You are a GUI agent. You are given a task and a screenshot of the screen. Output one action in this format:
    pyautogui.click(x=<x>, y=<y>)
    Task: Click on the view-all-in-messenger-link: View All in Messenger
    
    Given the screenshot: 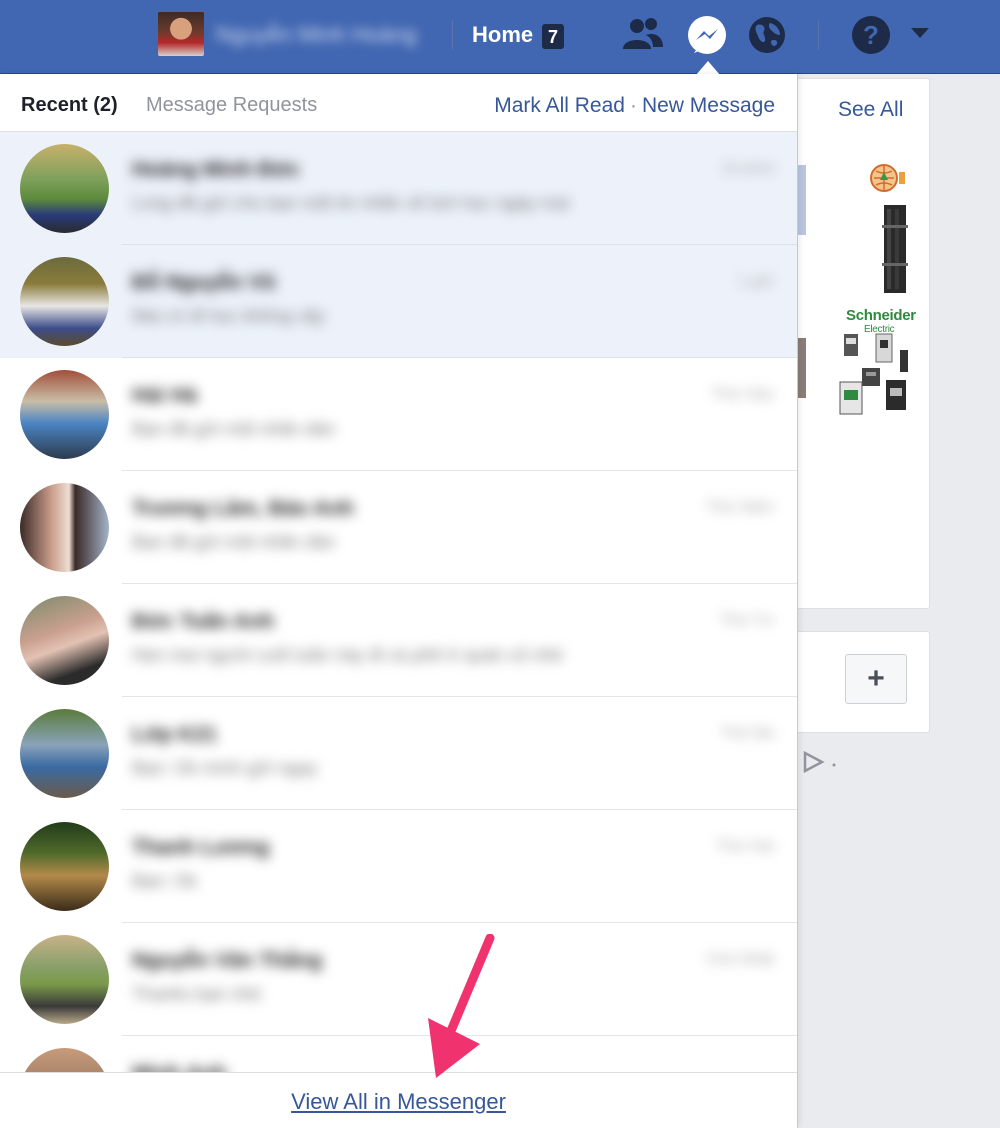 What is the action you would take?
    pyautogui.click(x=398, y=1102)
    